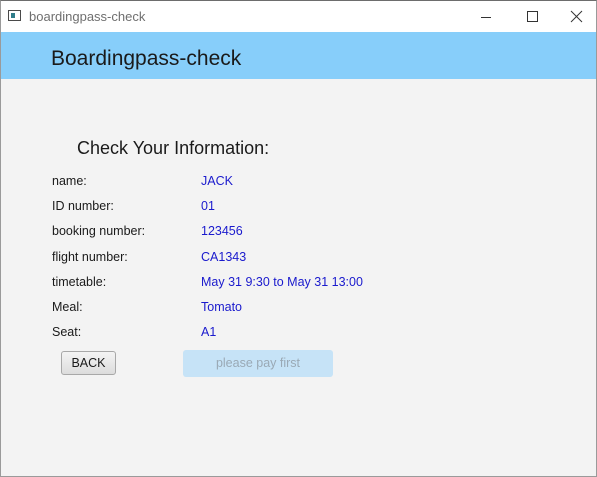  I want to click on info-value-seat: A1, so click(209, 332).